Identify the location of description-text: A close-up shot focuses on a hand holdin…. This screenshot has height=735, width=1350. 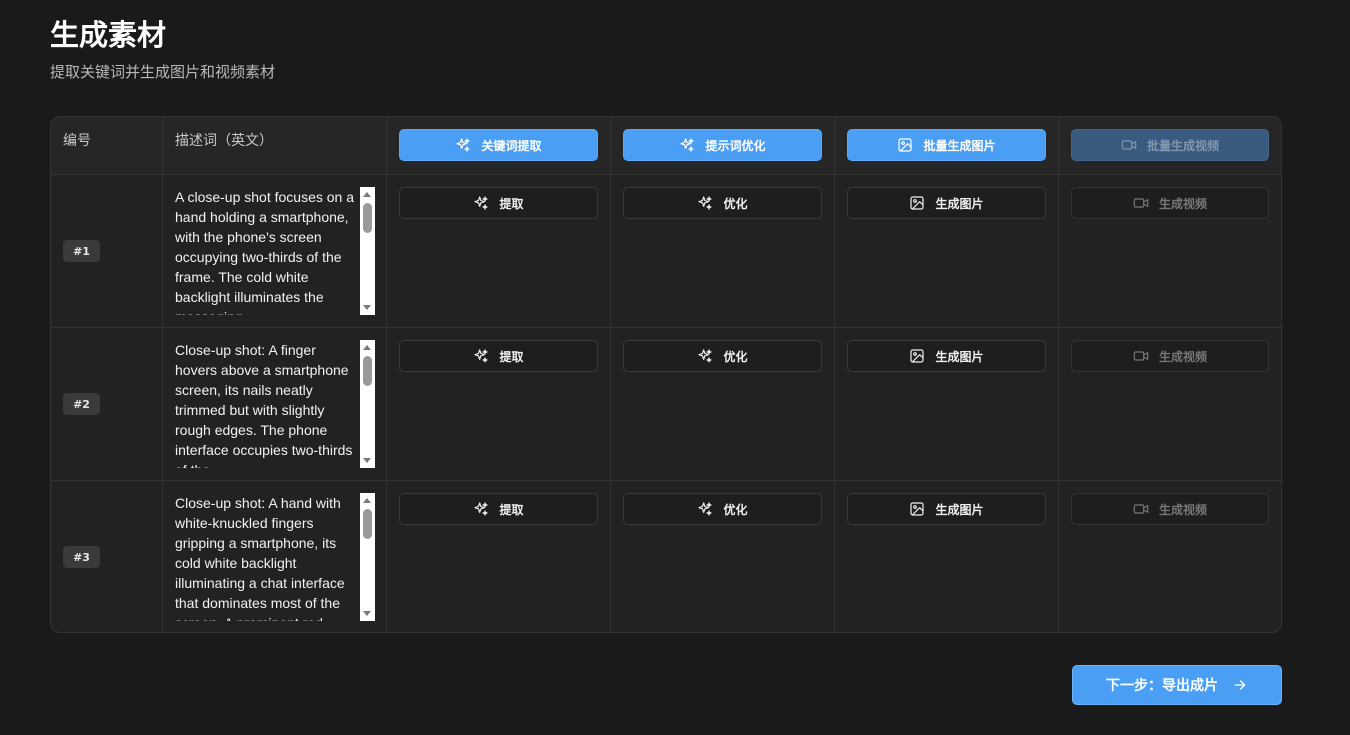
(264, 252).